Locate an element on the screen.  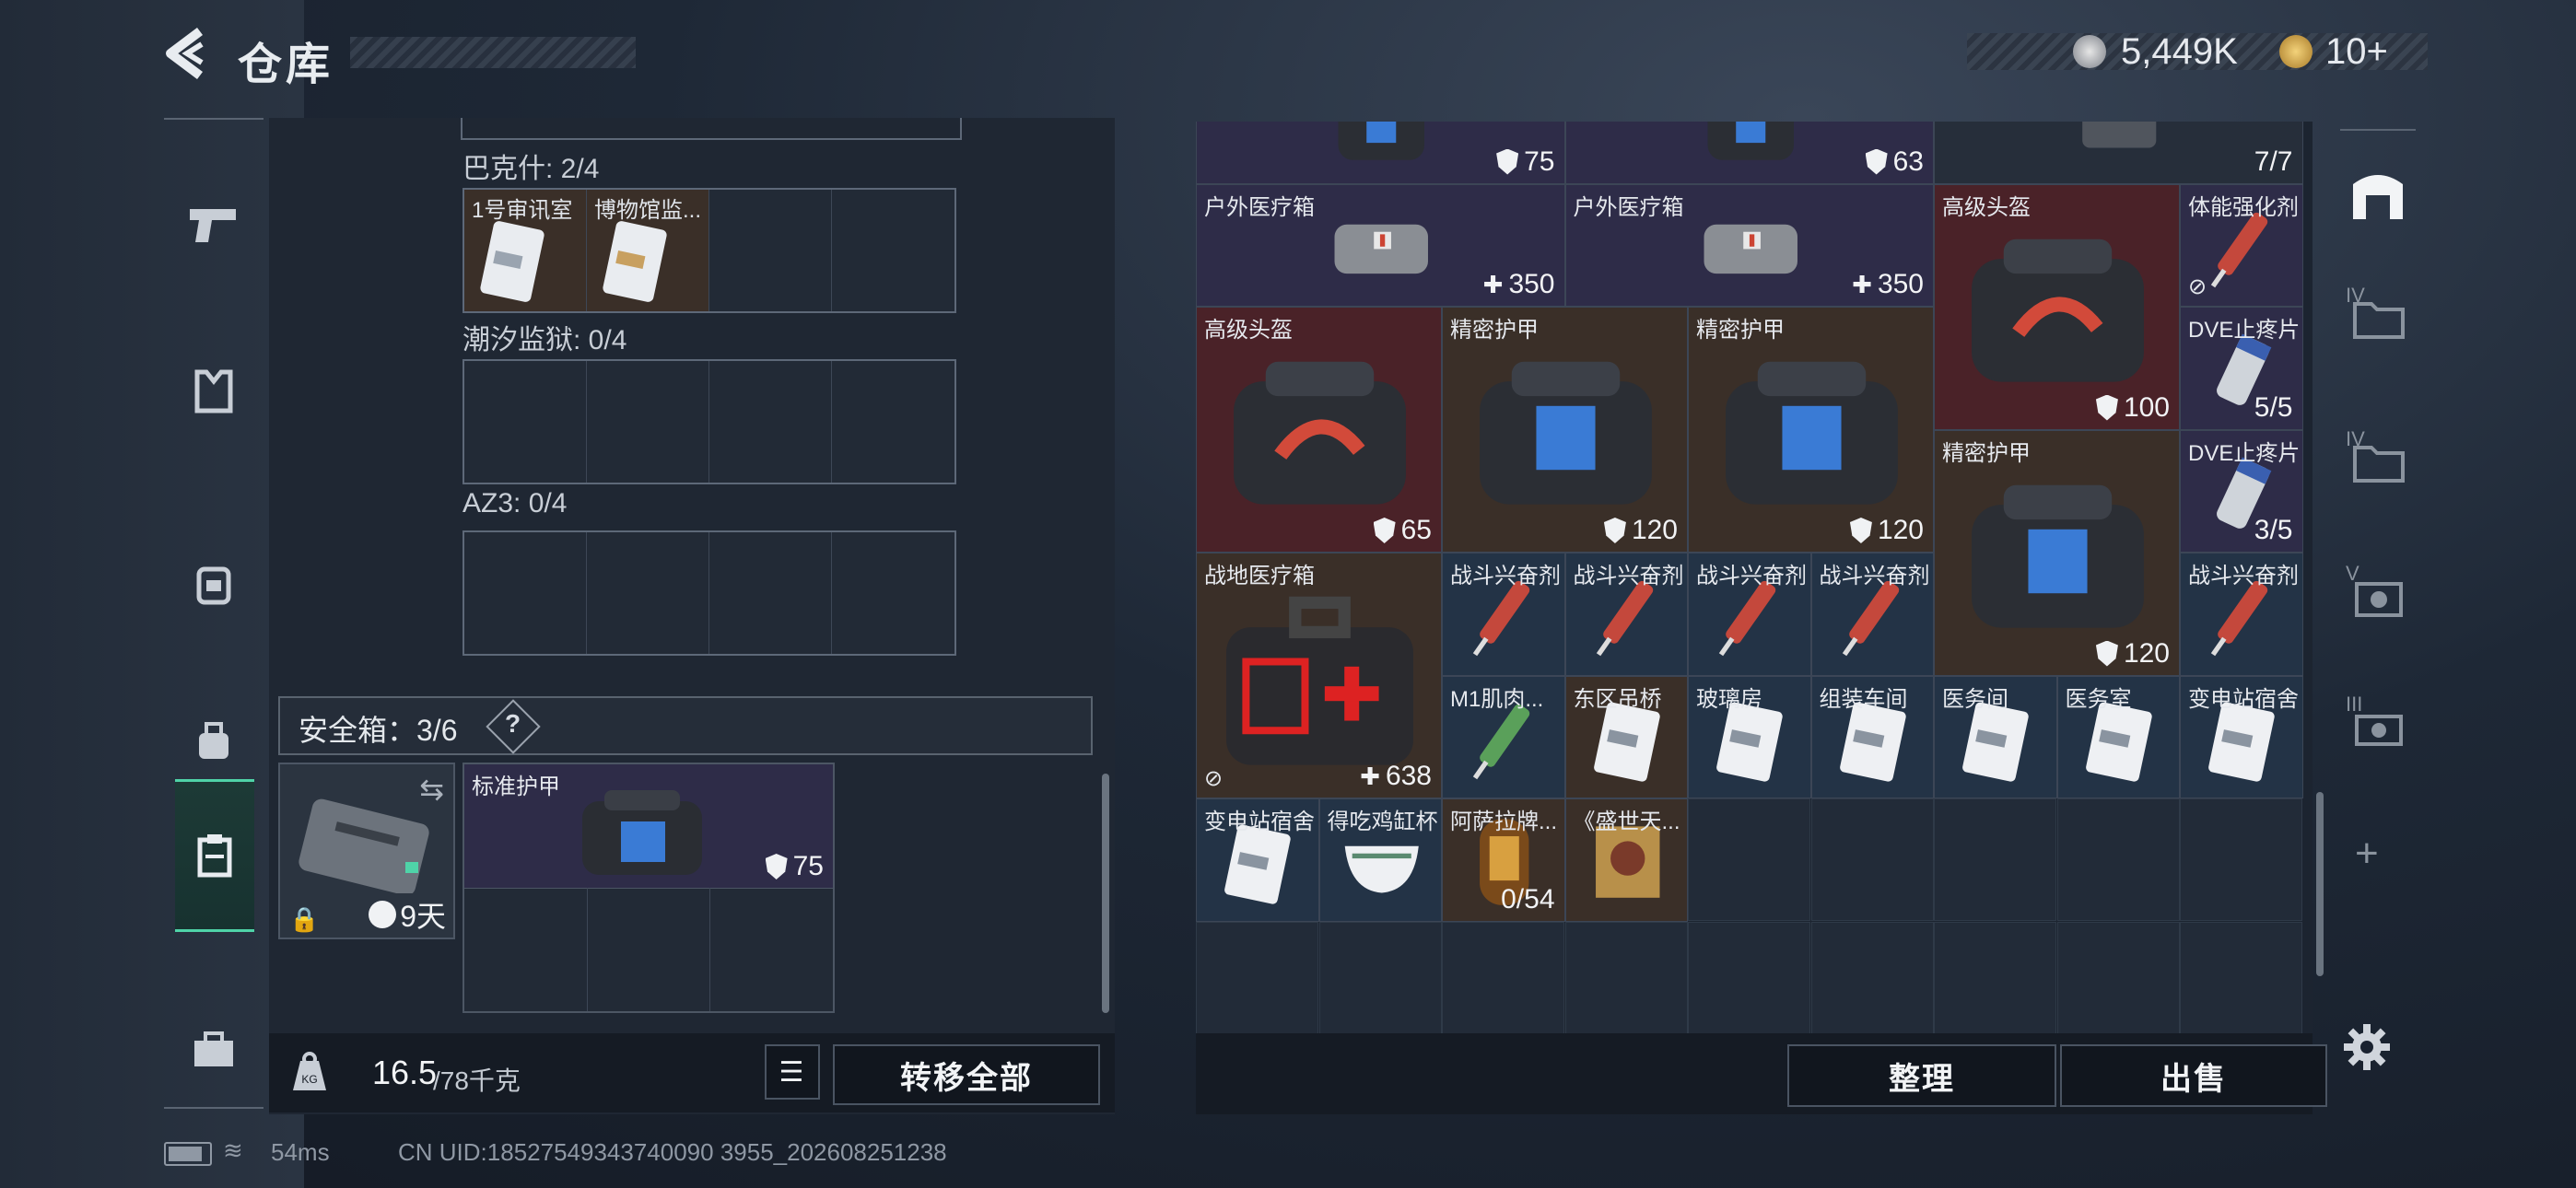
safe-box-header: 安全箱：3/6 ? is located at coordinates (685, 725).